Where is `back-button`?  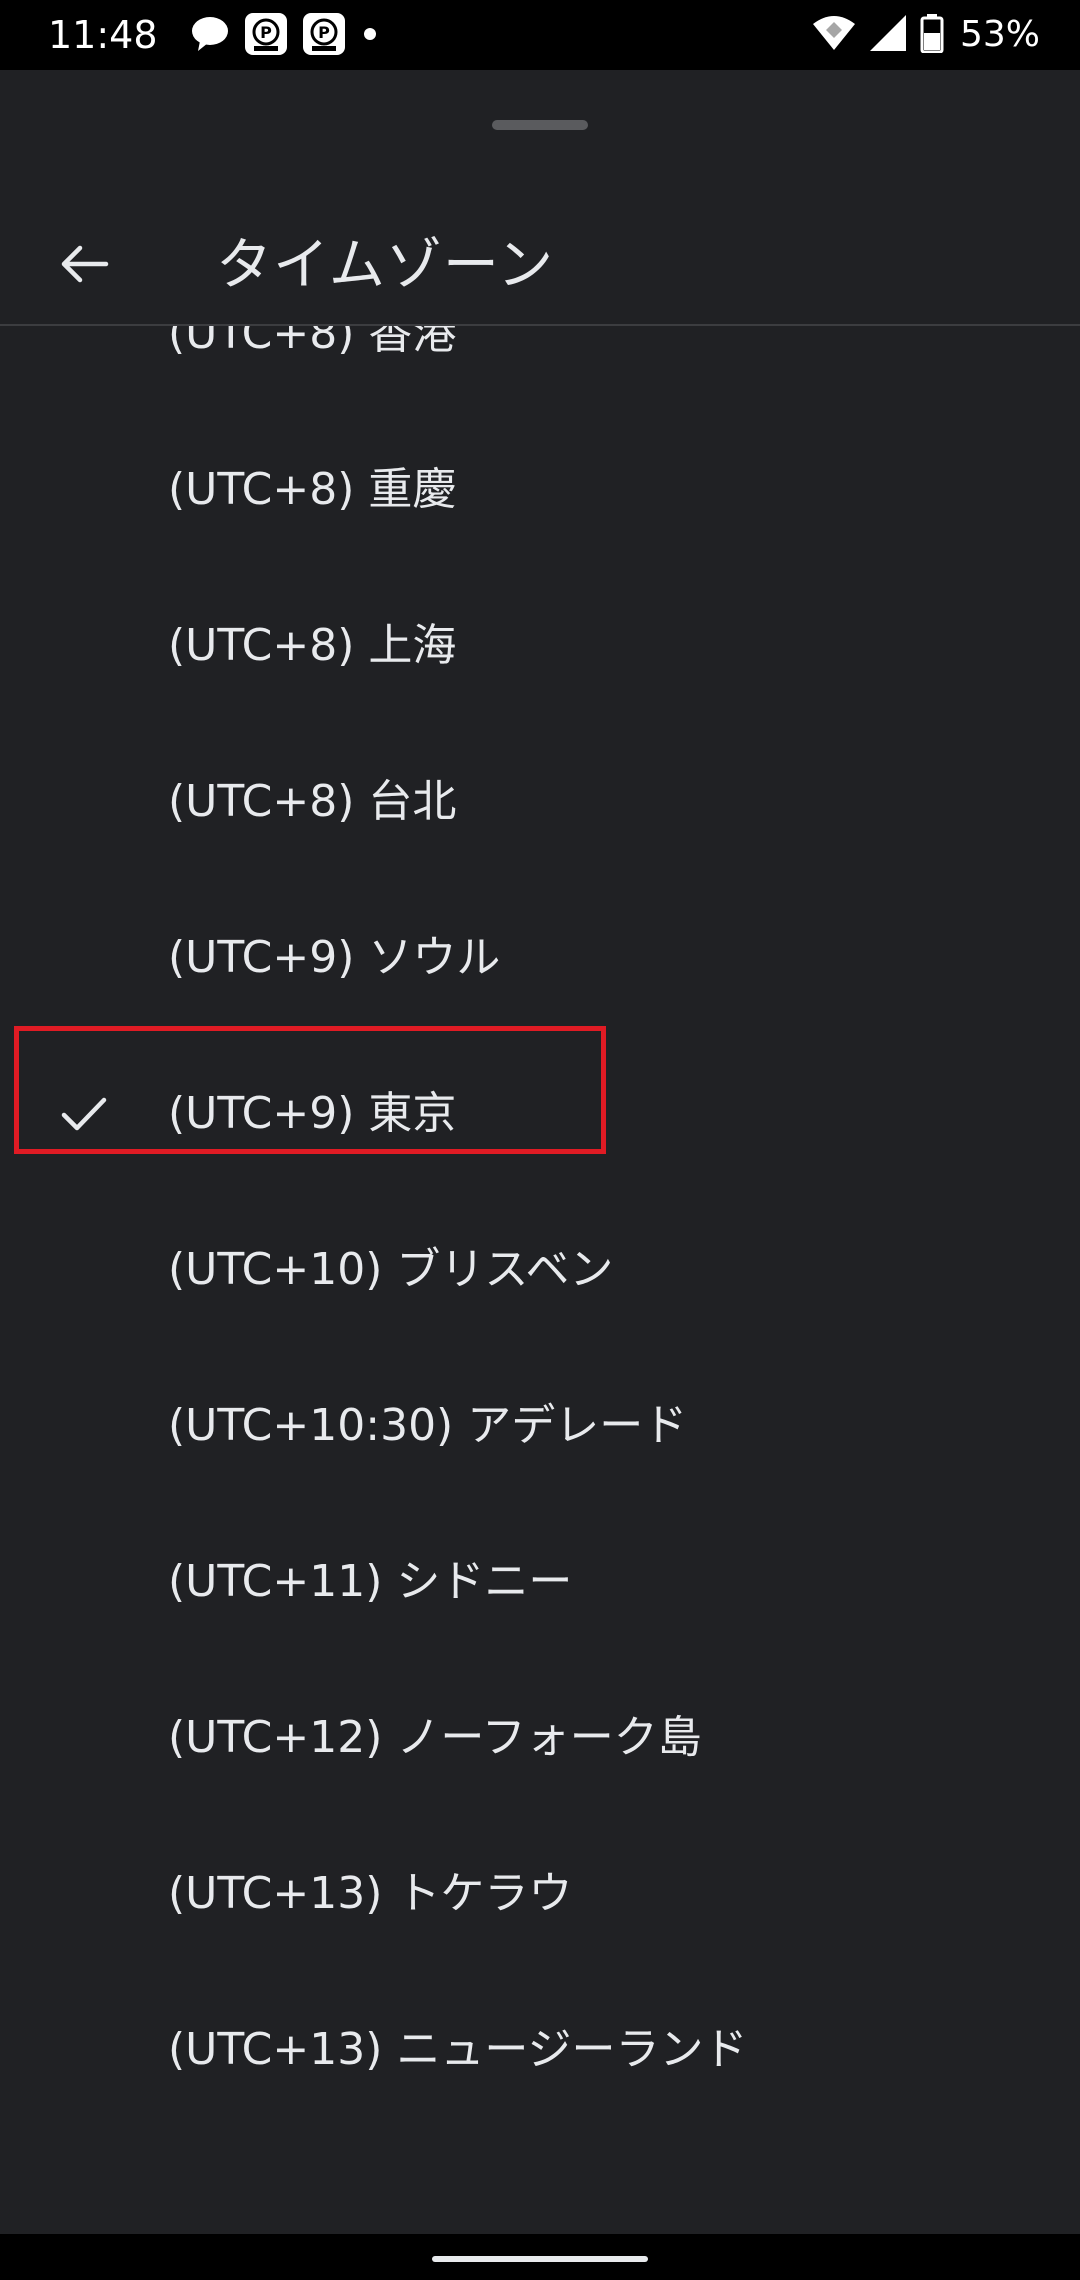 back-button is located at coordinates (84, 266).